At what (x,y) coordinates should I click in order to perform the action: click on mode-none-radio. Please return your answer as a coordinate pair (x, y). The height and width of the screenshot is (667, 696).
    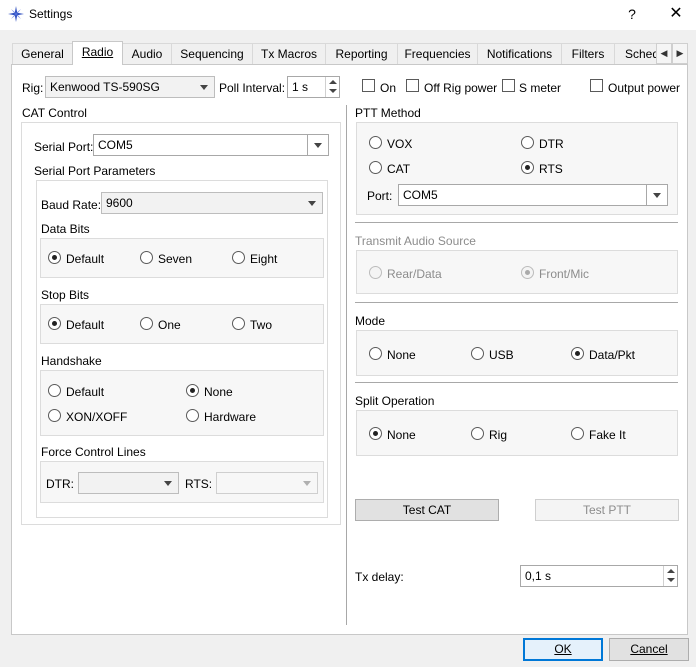
    Looking at the image, I should click on (375, 353).